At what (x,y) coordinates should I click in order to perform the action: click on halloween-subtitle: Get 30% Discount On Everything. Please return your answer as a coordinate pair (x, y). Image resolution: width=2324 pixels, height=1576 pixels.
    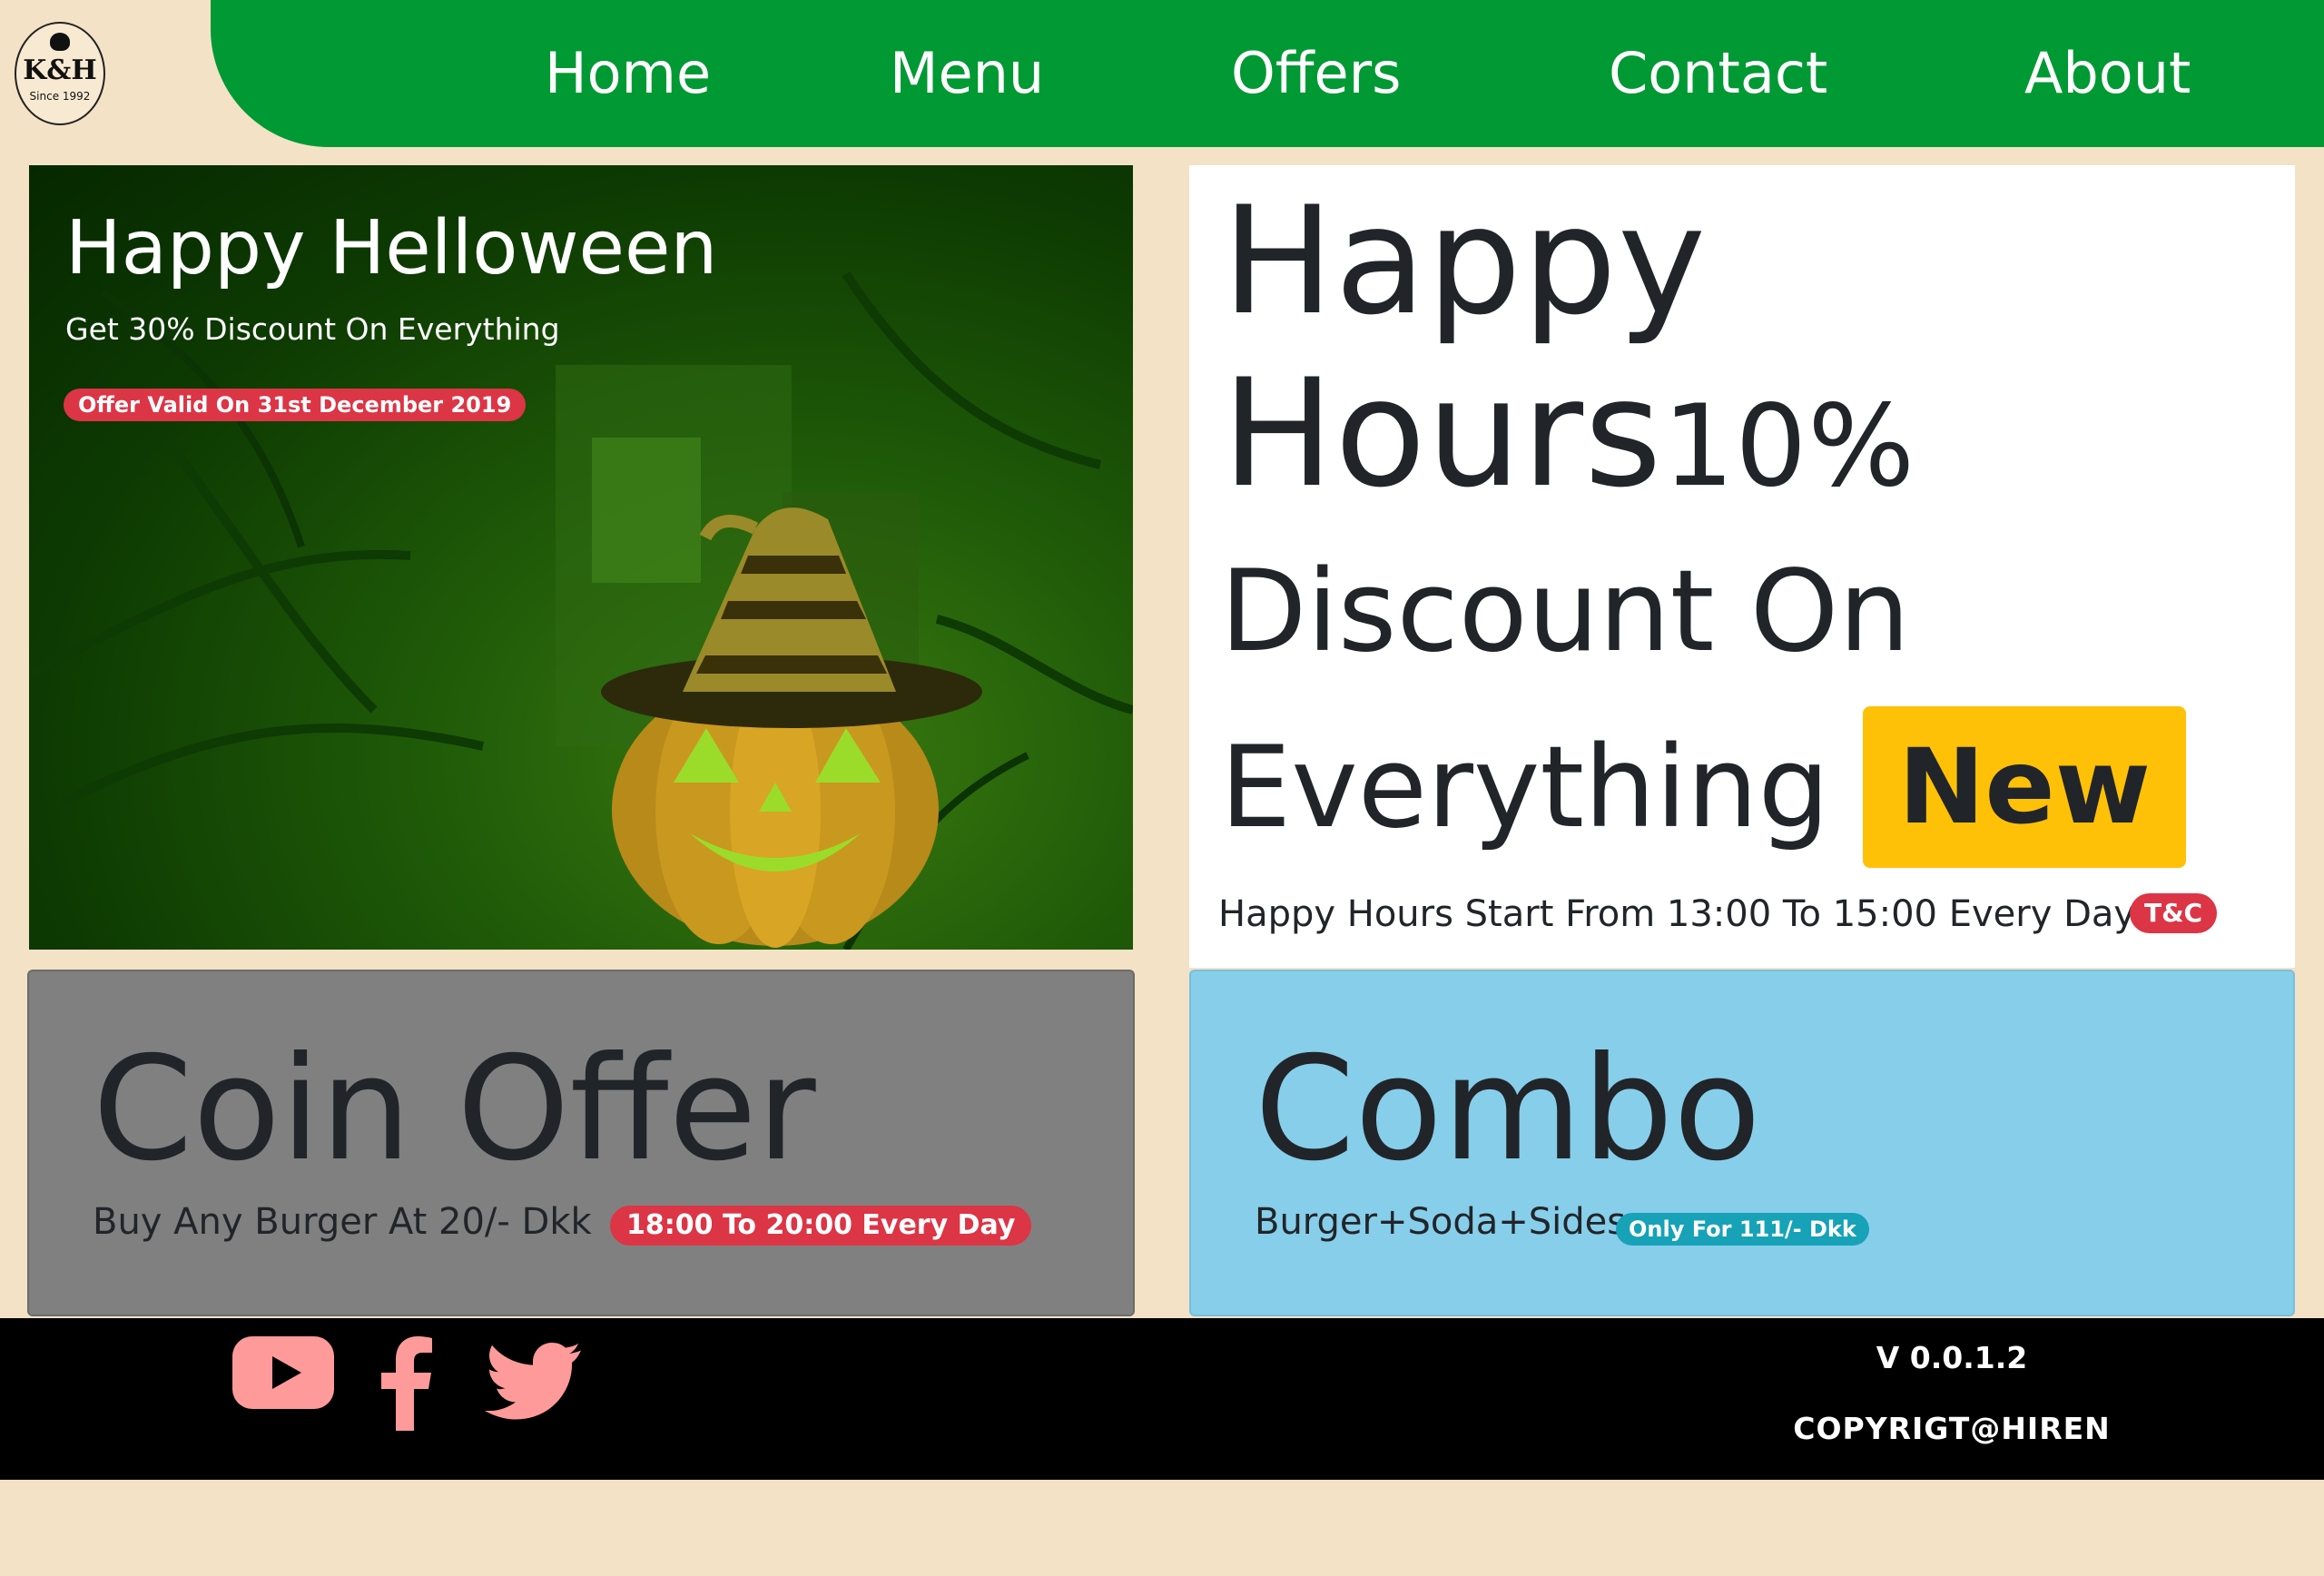
    Looking at the image, I should click on (312, 329).